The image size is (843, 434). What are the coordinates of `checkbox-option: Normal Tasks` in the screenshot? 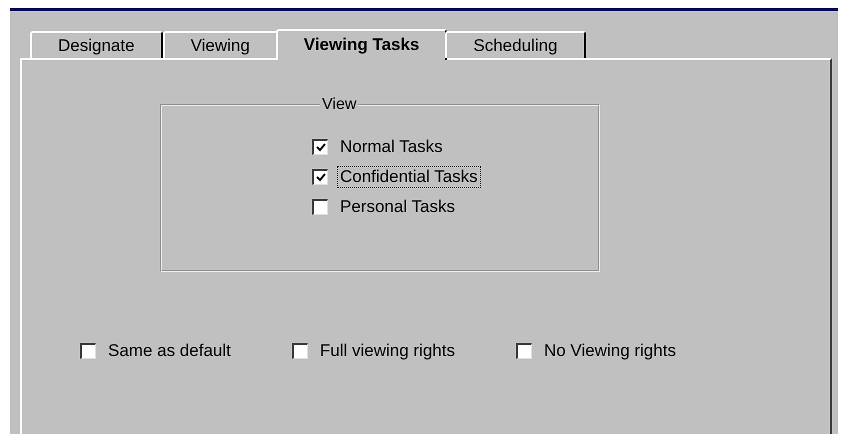 It's located at (455, 147).